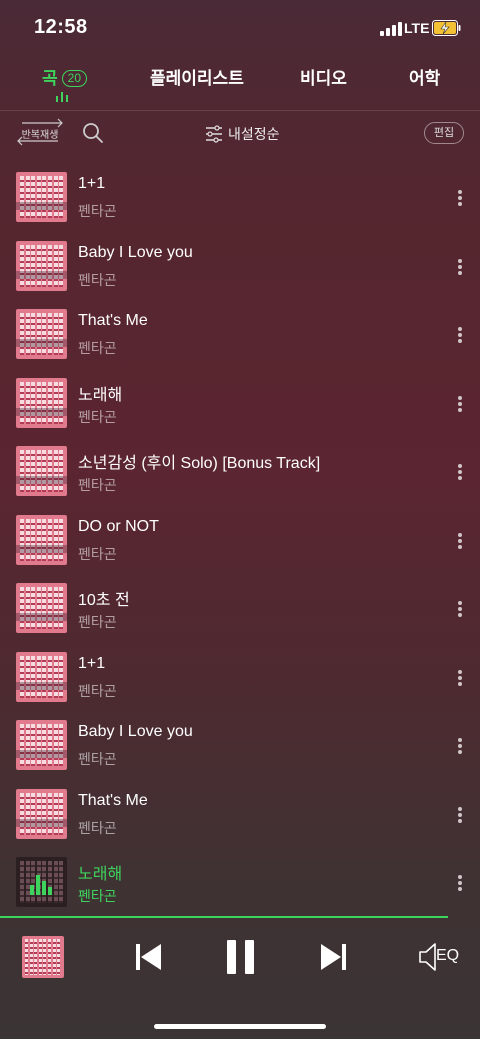 Image resolution: width=480 pixels, height=1039 pixels. What do you see at coordinates (240, 537) in the screenshot?
I see `song-row: DO or NOT 펜타곤` at bounding box center [240, 537].